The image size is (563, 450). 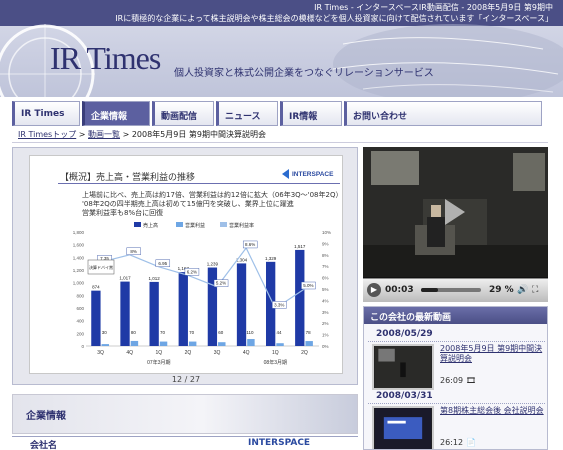 What do you see at coordinates (79, 283) in the screenshot?
I see `y-axis-tick-label: 1,000` at bounding box center [79, 283].